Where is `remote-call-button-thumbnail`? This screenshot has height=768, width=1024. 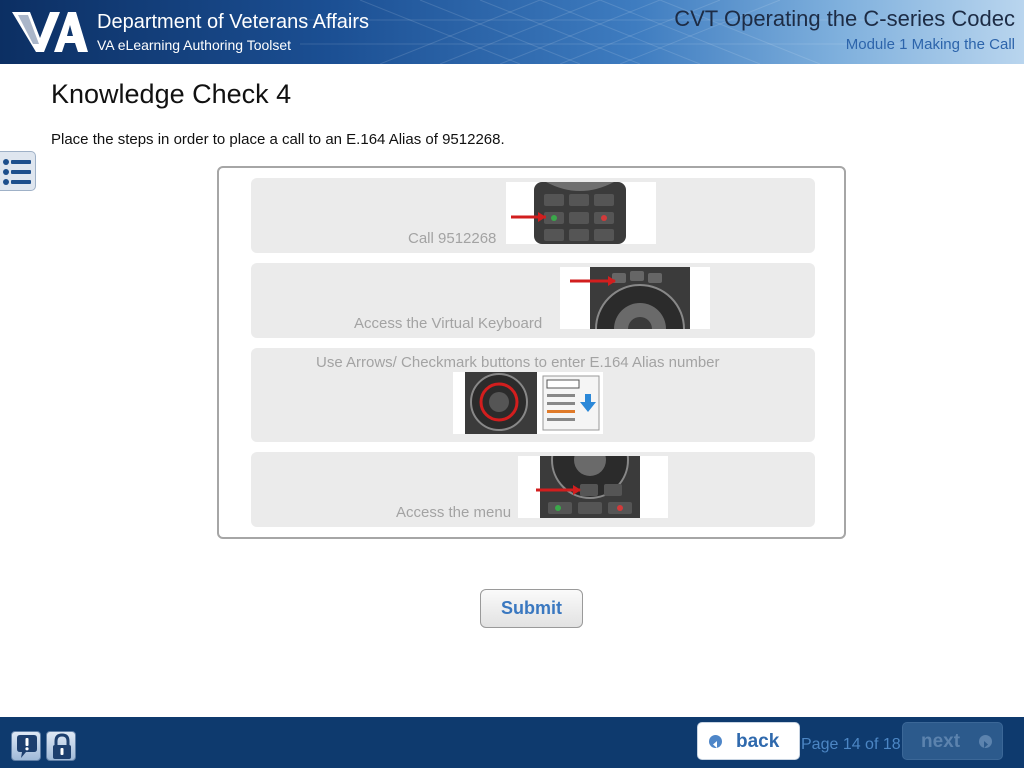 remote-call-button-thumbnail is located at coordinates (581, 213).